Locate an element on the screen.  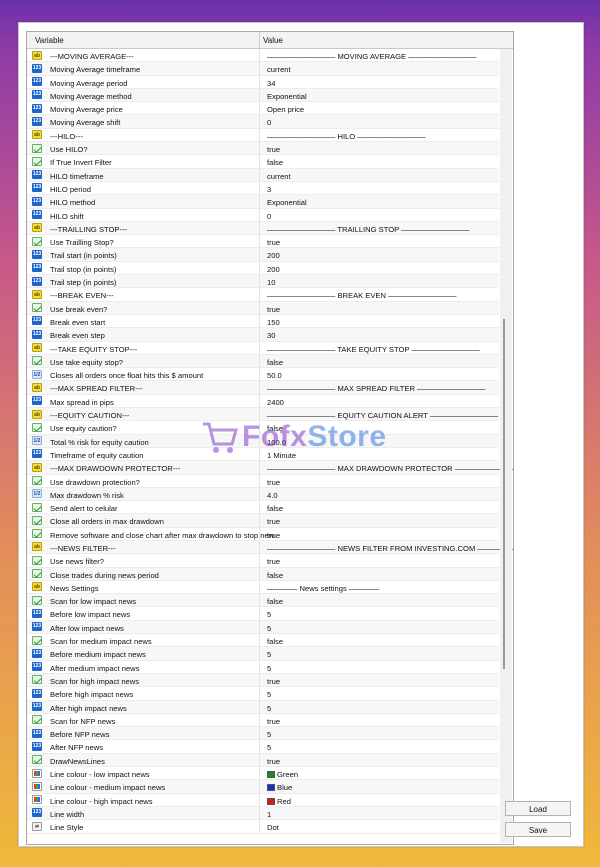
parameter-row: 123 Before high impact news 5 is located at coordinates (263, 694).